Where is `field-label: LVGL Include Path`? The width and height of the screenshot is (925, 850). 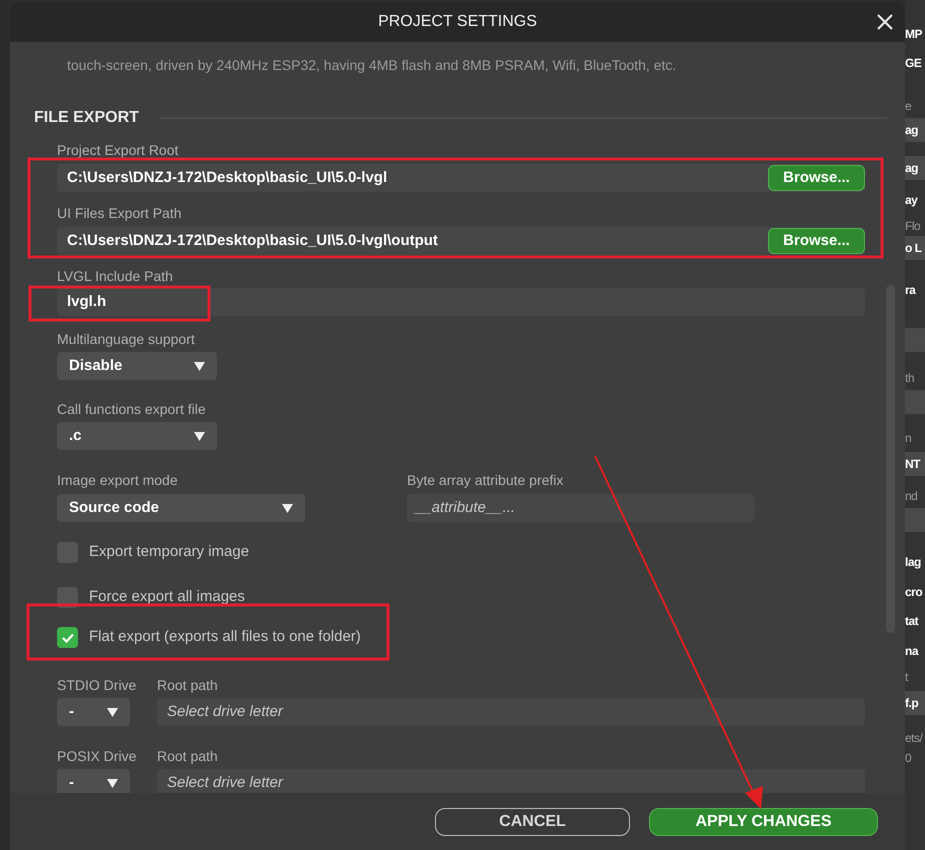 field-label: LVGL Include Path is located at coordinates (115, 276).